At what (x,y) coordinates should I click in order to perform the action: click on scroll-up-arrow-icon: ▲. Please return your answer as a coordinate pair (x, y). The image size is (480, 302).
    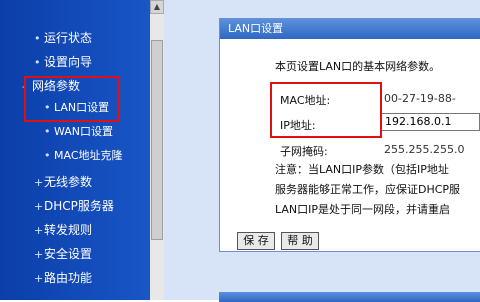
    Looking at the image, I should click on (157, 7).